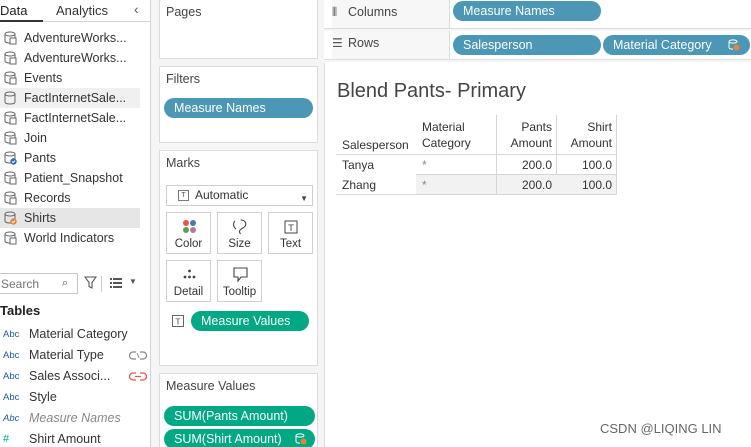 This screenshot has height=447, width=751. I want to click on field-item: Abc Measure Names, so click(75, 418).